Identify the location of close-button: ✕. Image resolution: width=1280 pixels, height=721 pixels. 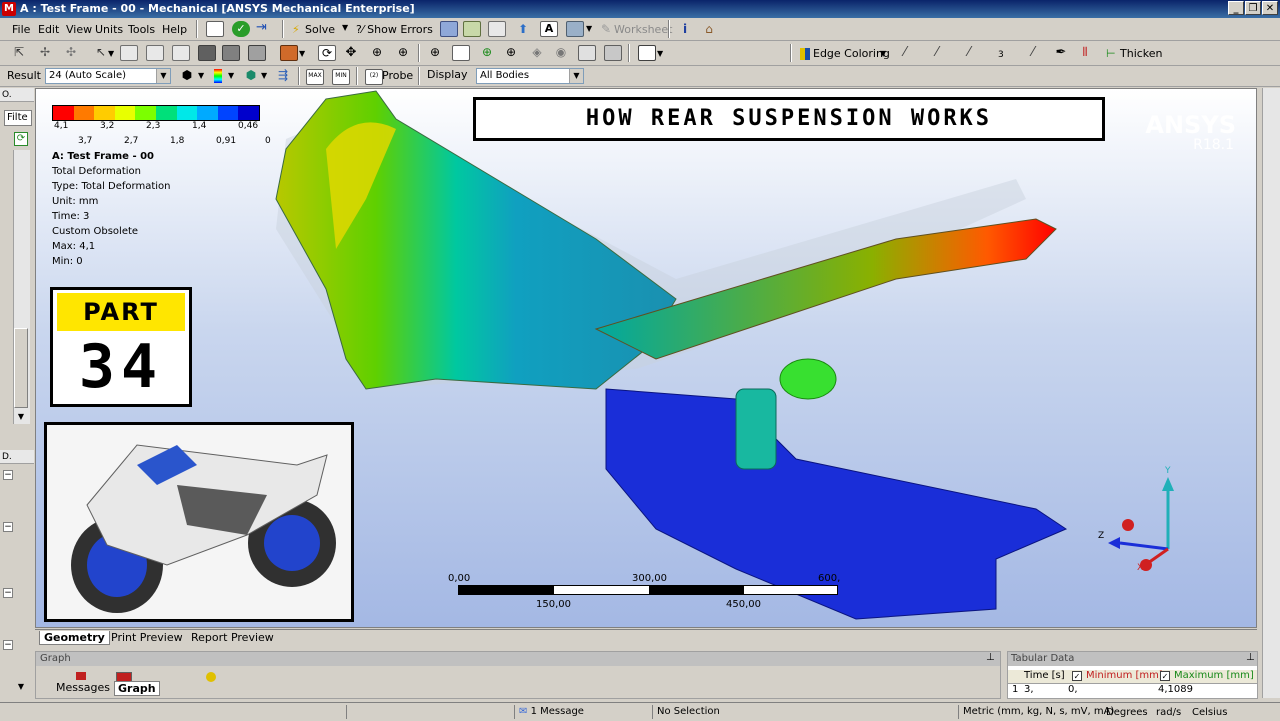
(1270, 8).